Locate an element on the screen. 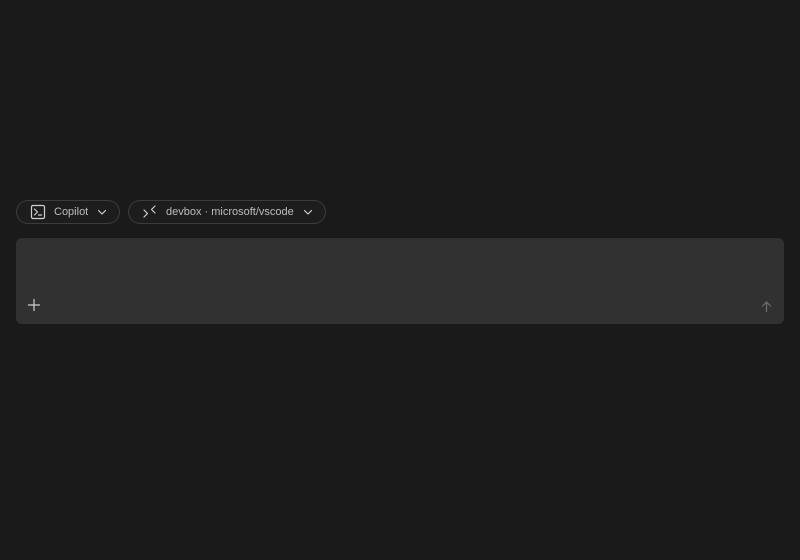 The height and width of the screenshot is (560, 800). agent-picker-label: Copilot is located at coordinates (71, 212).